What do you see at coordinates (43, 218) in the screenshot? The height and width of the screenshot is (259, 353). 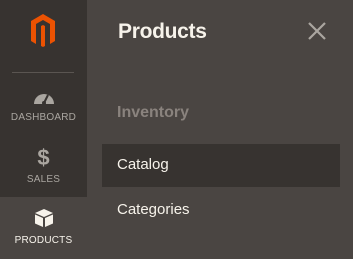 I see `box-icon` at bounding box center [43, 218].